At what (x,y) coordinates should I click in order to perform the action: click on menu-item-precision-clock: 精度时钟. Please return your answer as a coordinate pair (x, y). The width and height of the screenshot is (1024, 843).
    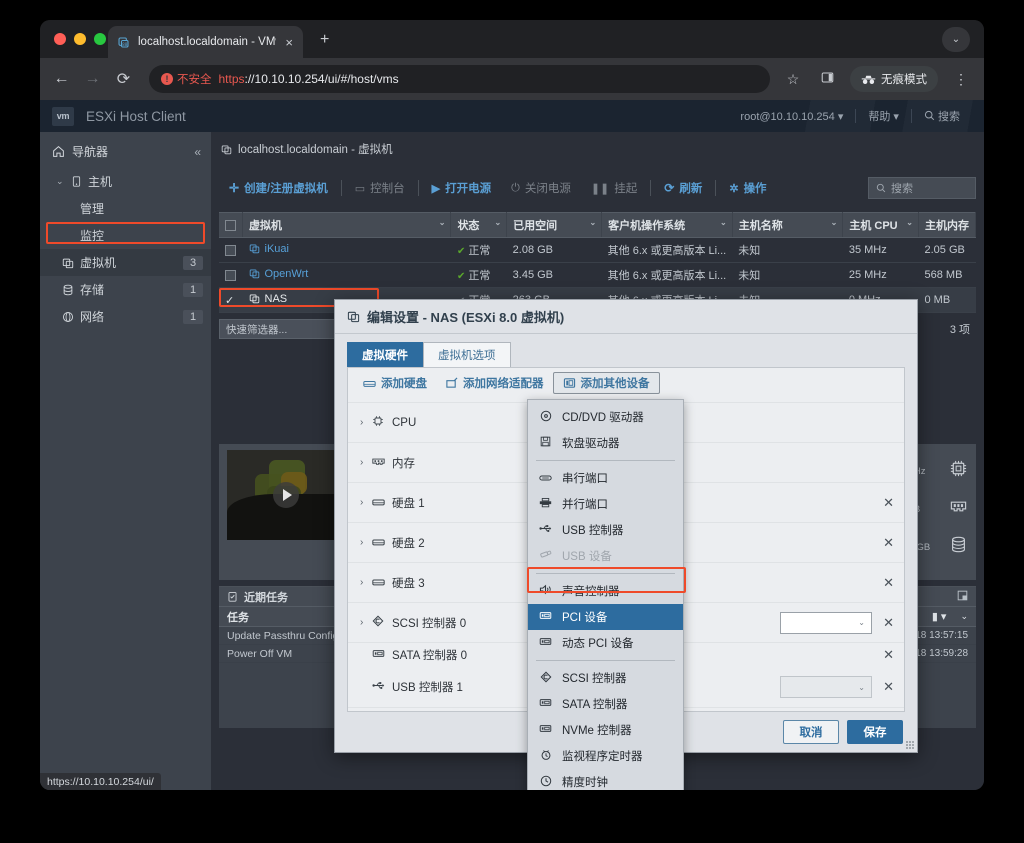
    Looking at the image, I should click on (605, 779).